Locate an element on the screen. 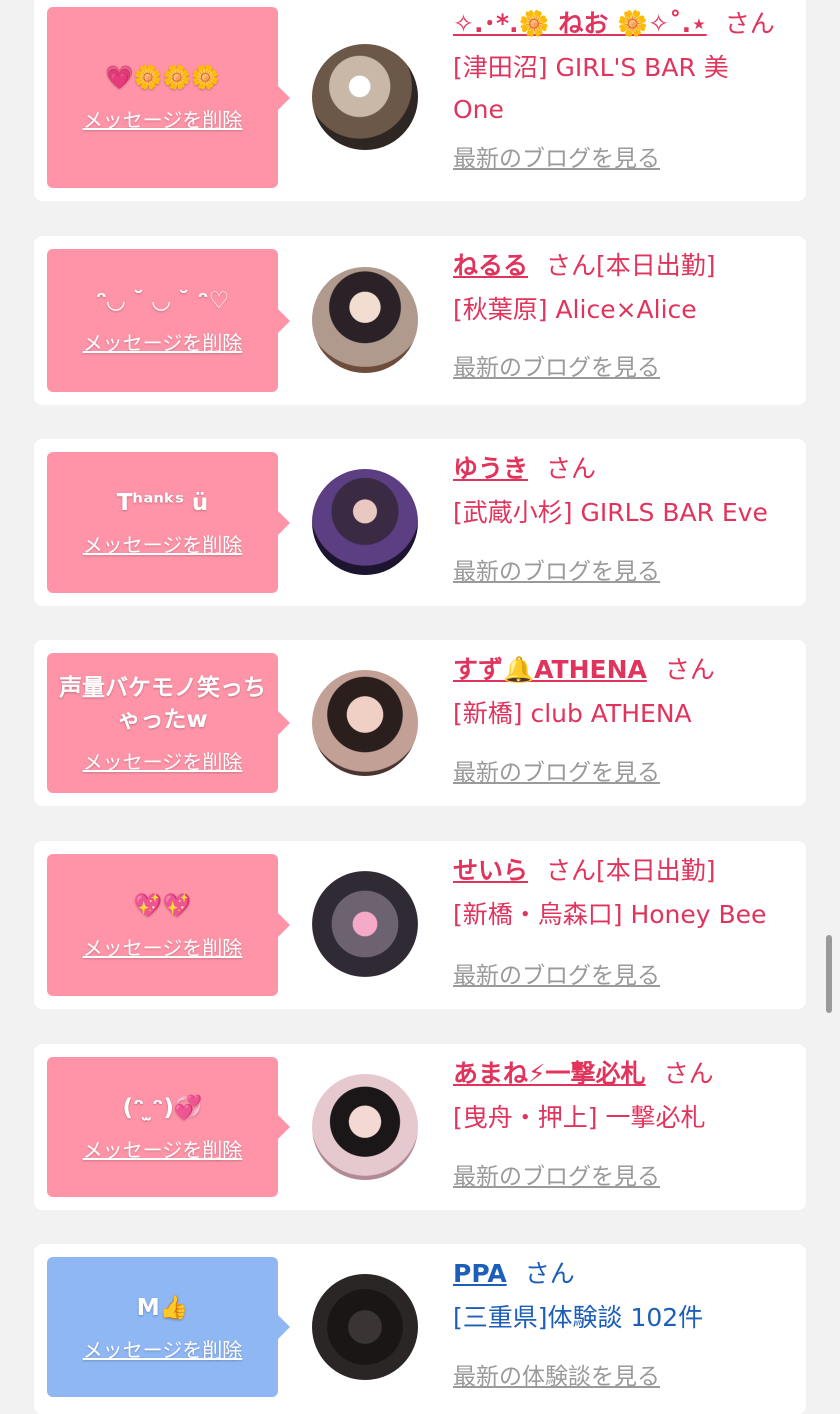 The width and height of the screenshot is (840, 1414). profile-info: あまね⚡一撃必札 さん [曳舟・押上] 一撃必札最新のブログを見る is located at coordinates (625, 1130).